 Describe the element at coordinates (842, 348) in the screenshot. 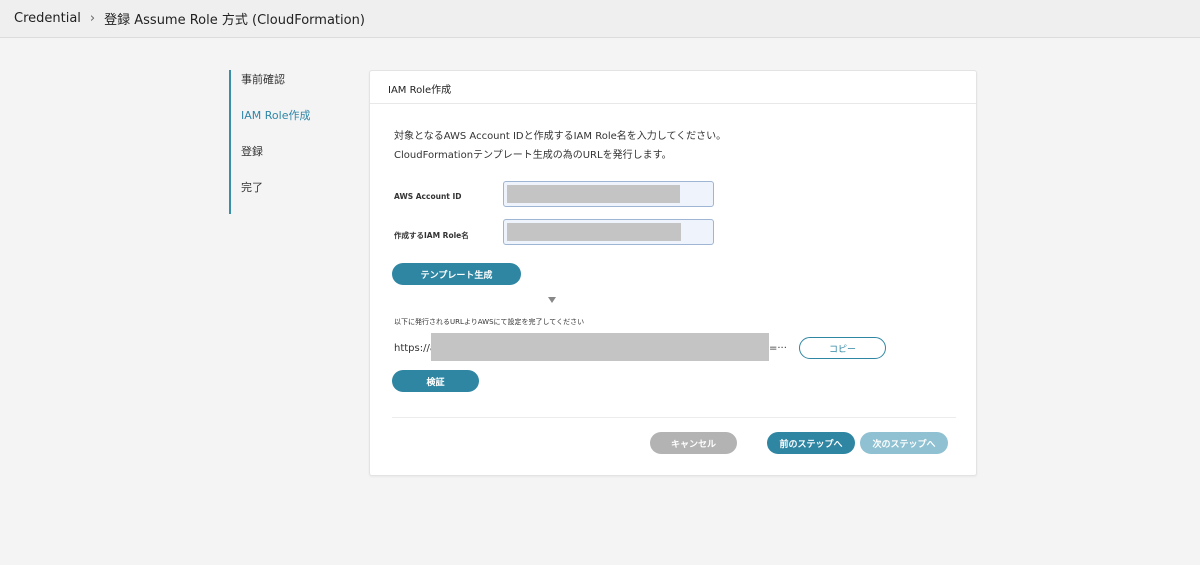

I see `copy-button: コピー` at that location.